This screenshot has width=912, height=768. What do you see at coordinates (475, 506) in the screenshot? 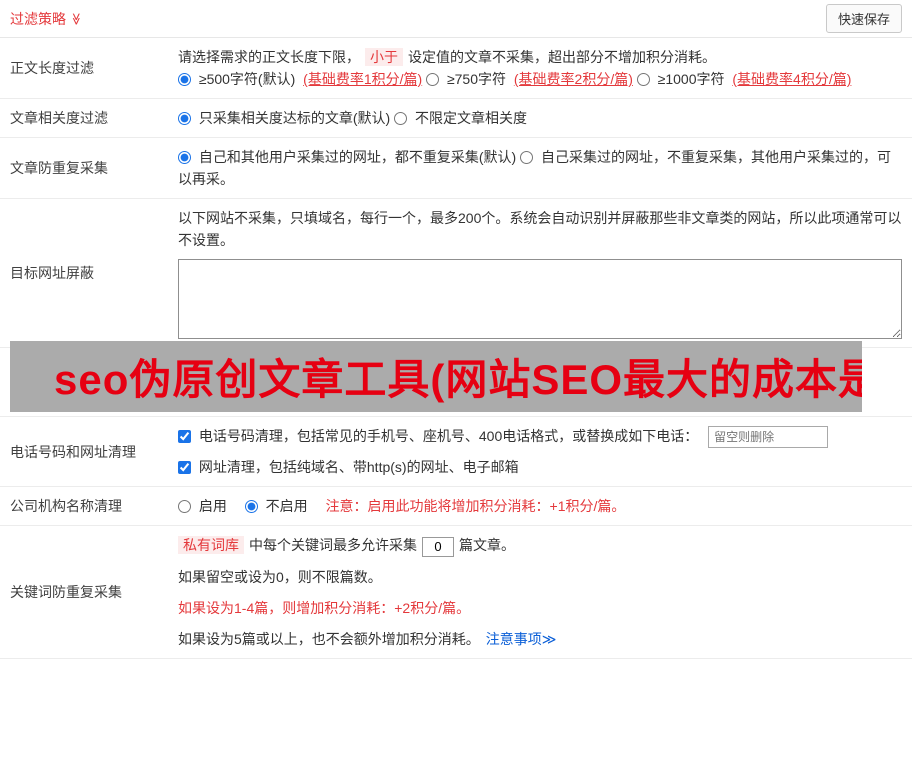
I see `company-warning: 注意：启用此功能将增加积分消耗：+1积分/篇。` at bounding box center [475, 506].